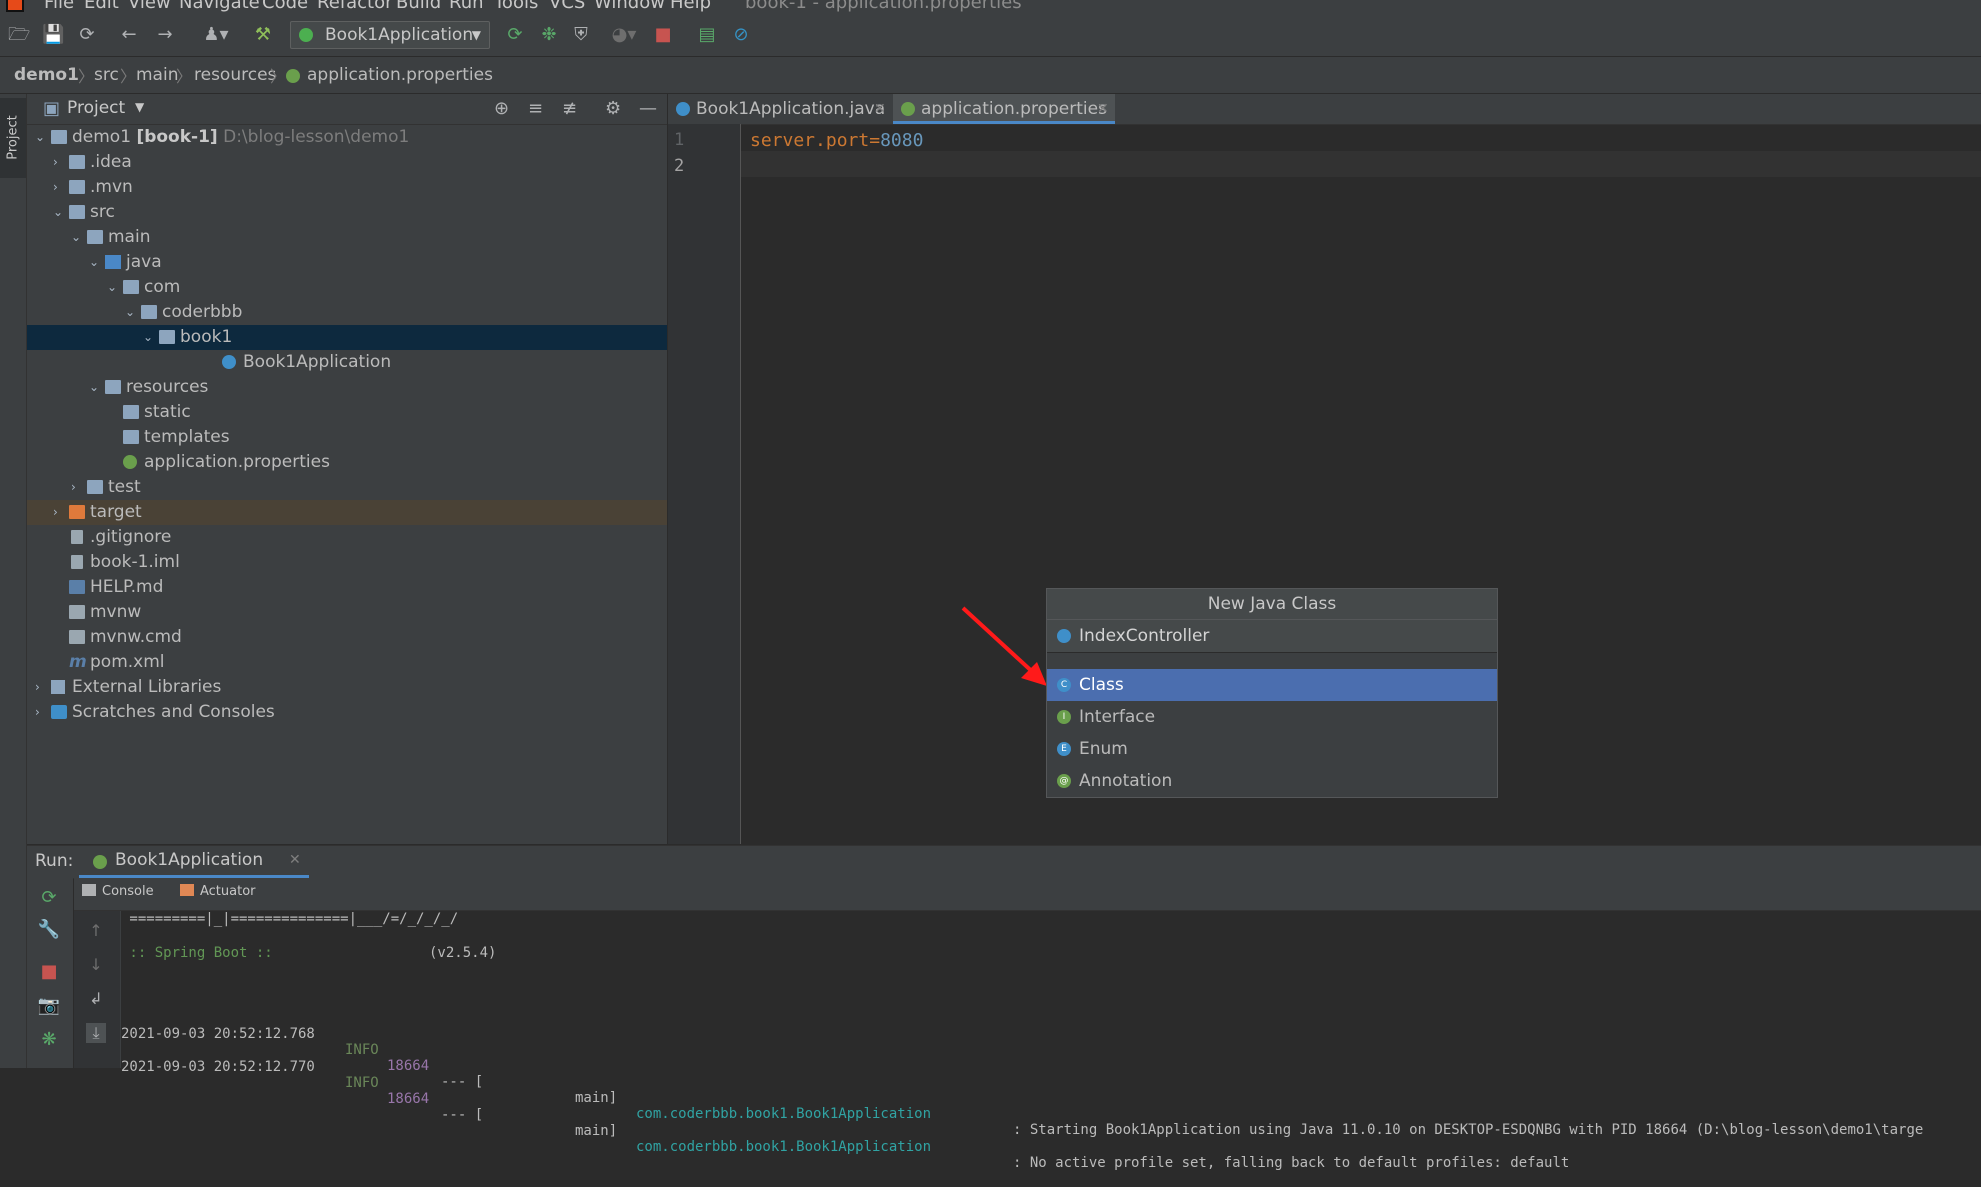 The width and height of the screenshot is (1981, 1187). I want to click on tree-item-book1application: Book1Application, so click(347, 362).